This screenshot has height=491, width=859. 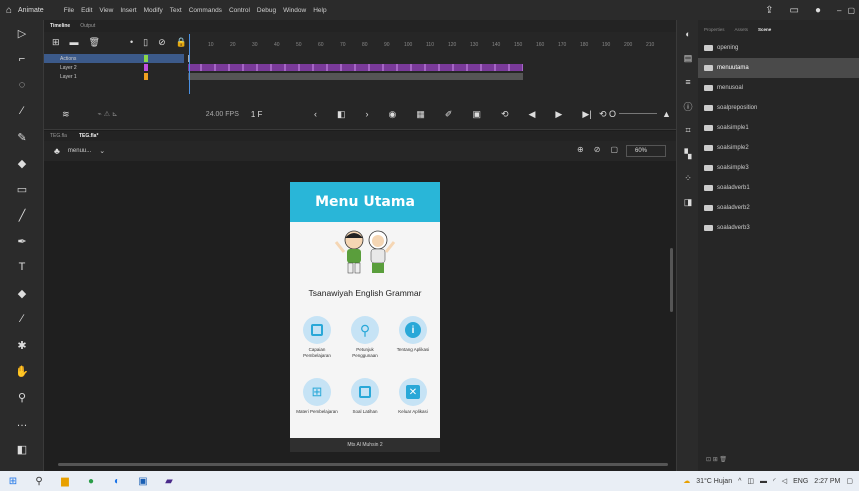 What do you see at coordinates (94, 42) in the screenshot?
I see `delete-icon: 🗑` at bounding box center [94, 42].